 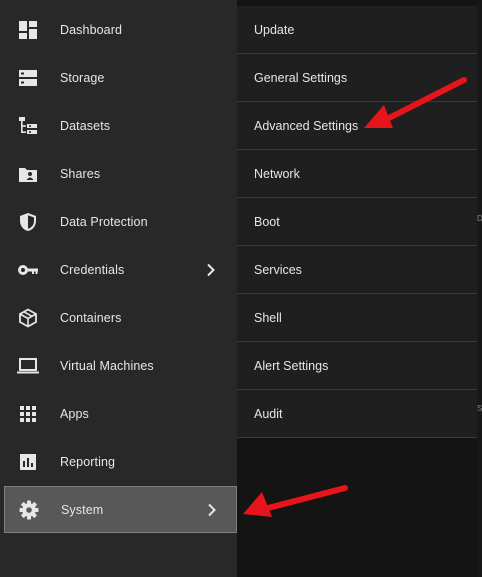 I want to click on sidebar-item-label: Data Protection, so click(x=104, y=221).